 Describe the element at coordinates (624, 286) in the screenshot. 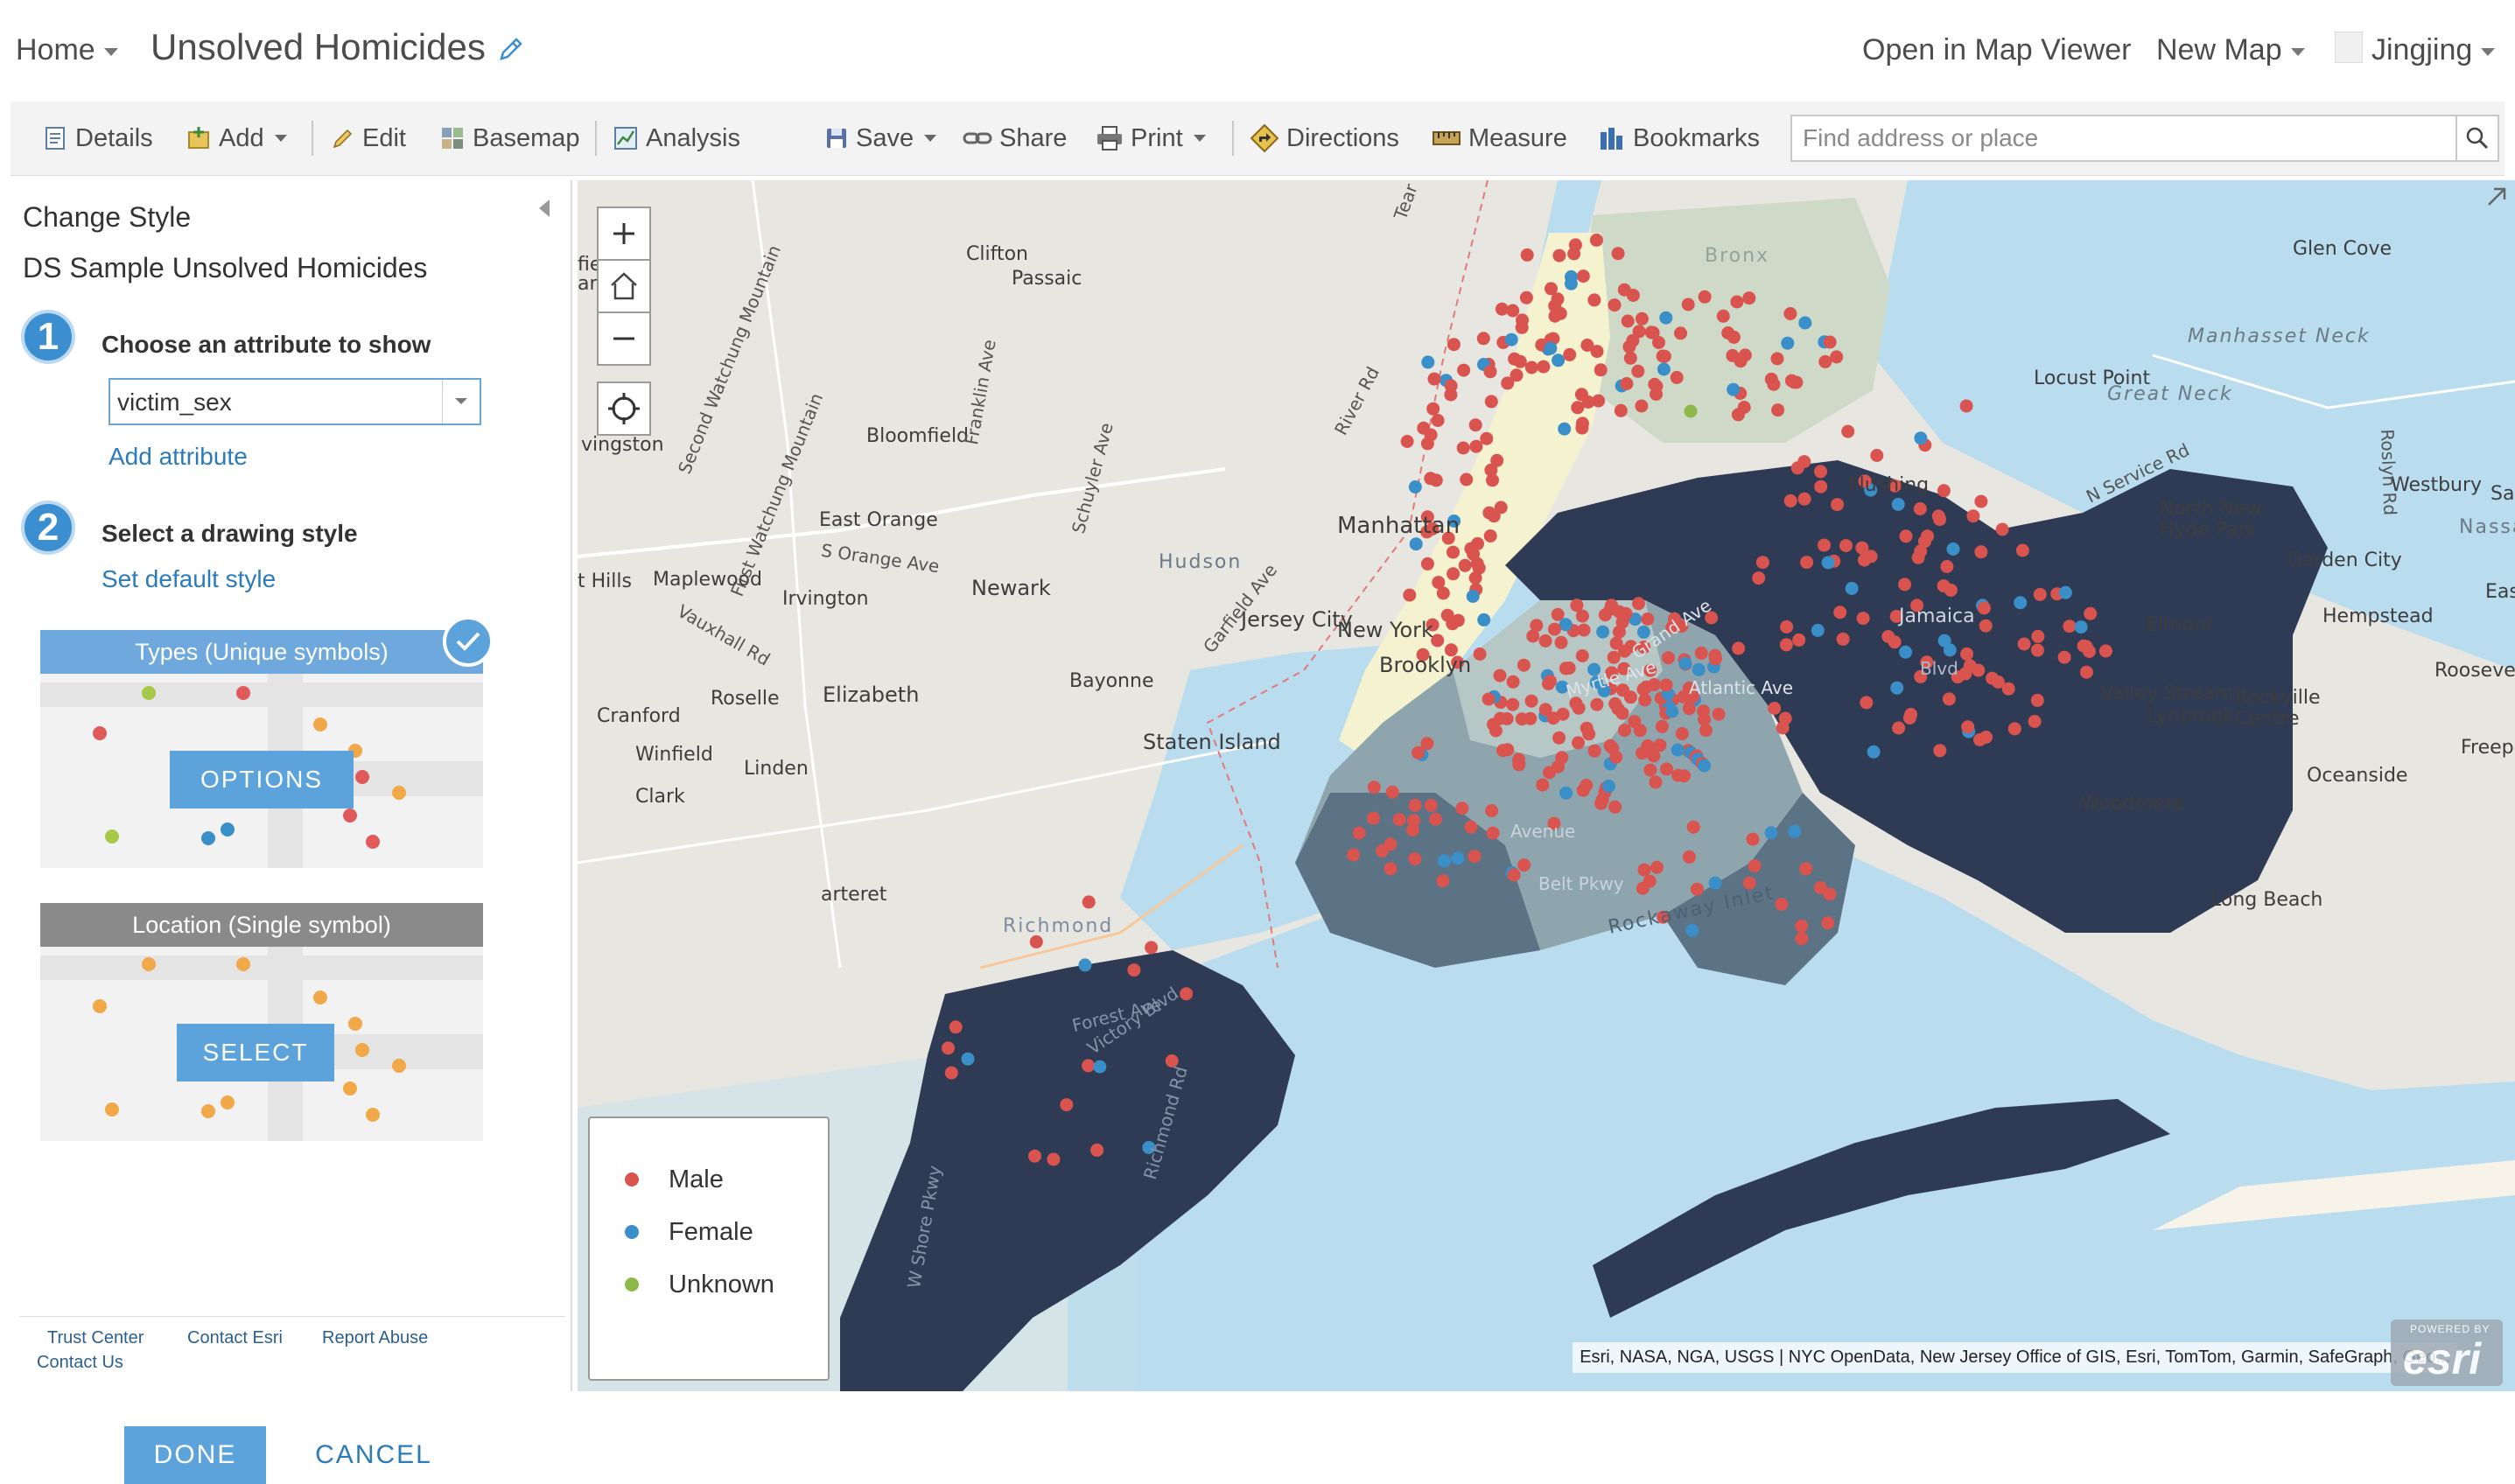

I see `home-extent-button` at that location.